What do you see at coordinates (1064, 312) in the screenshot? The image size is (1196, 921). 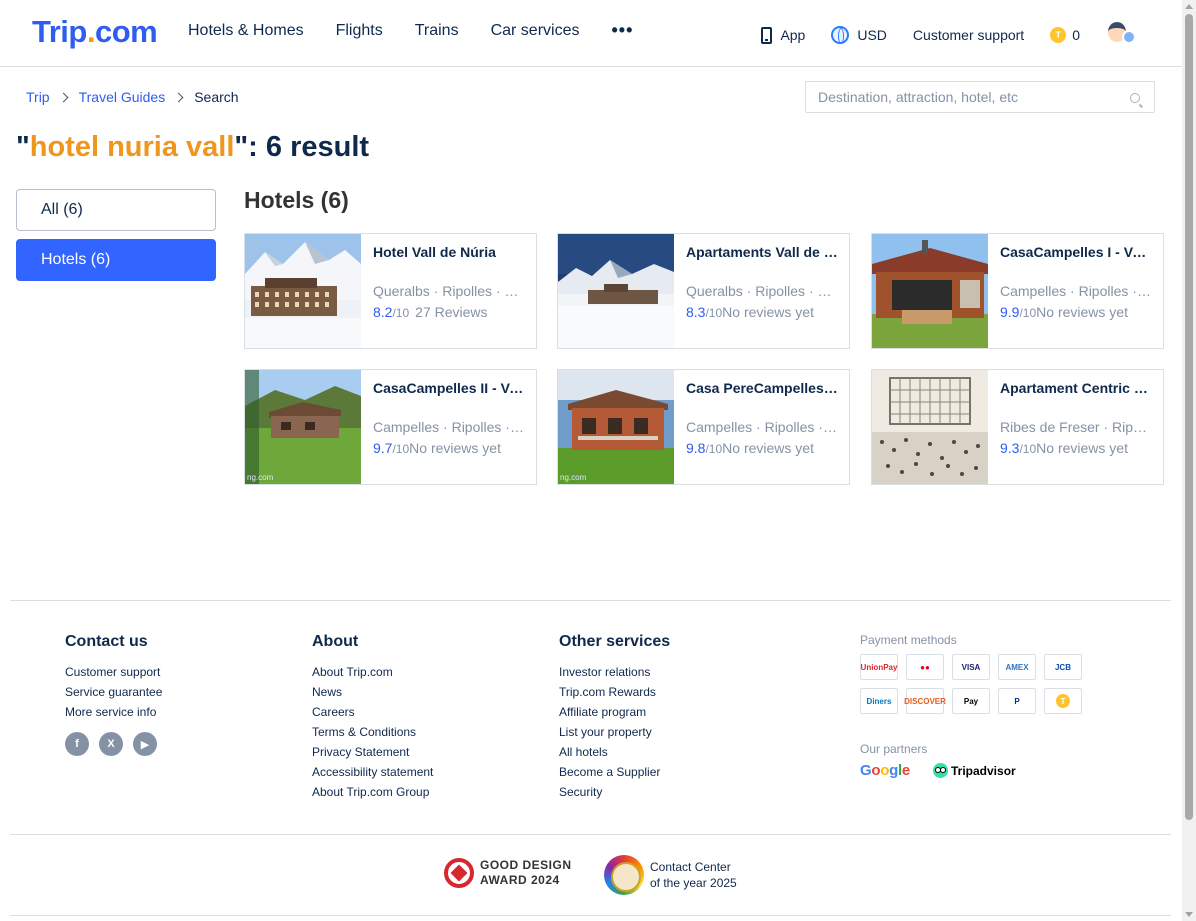 I see `hotel-rating: 9.9/10No reviews yet` at bounding box center [1064, 312].